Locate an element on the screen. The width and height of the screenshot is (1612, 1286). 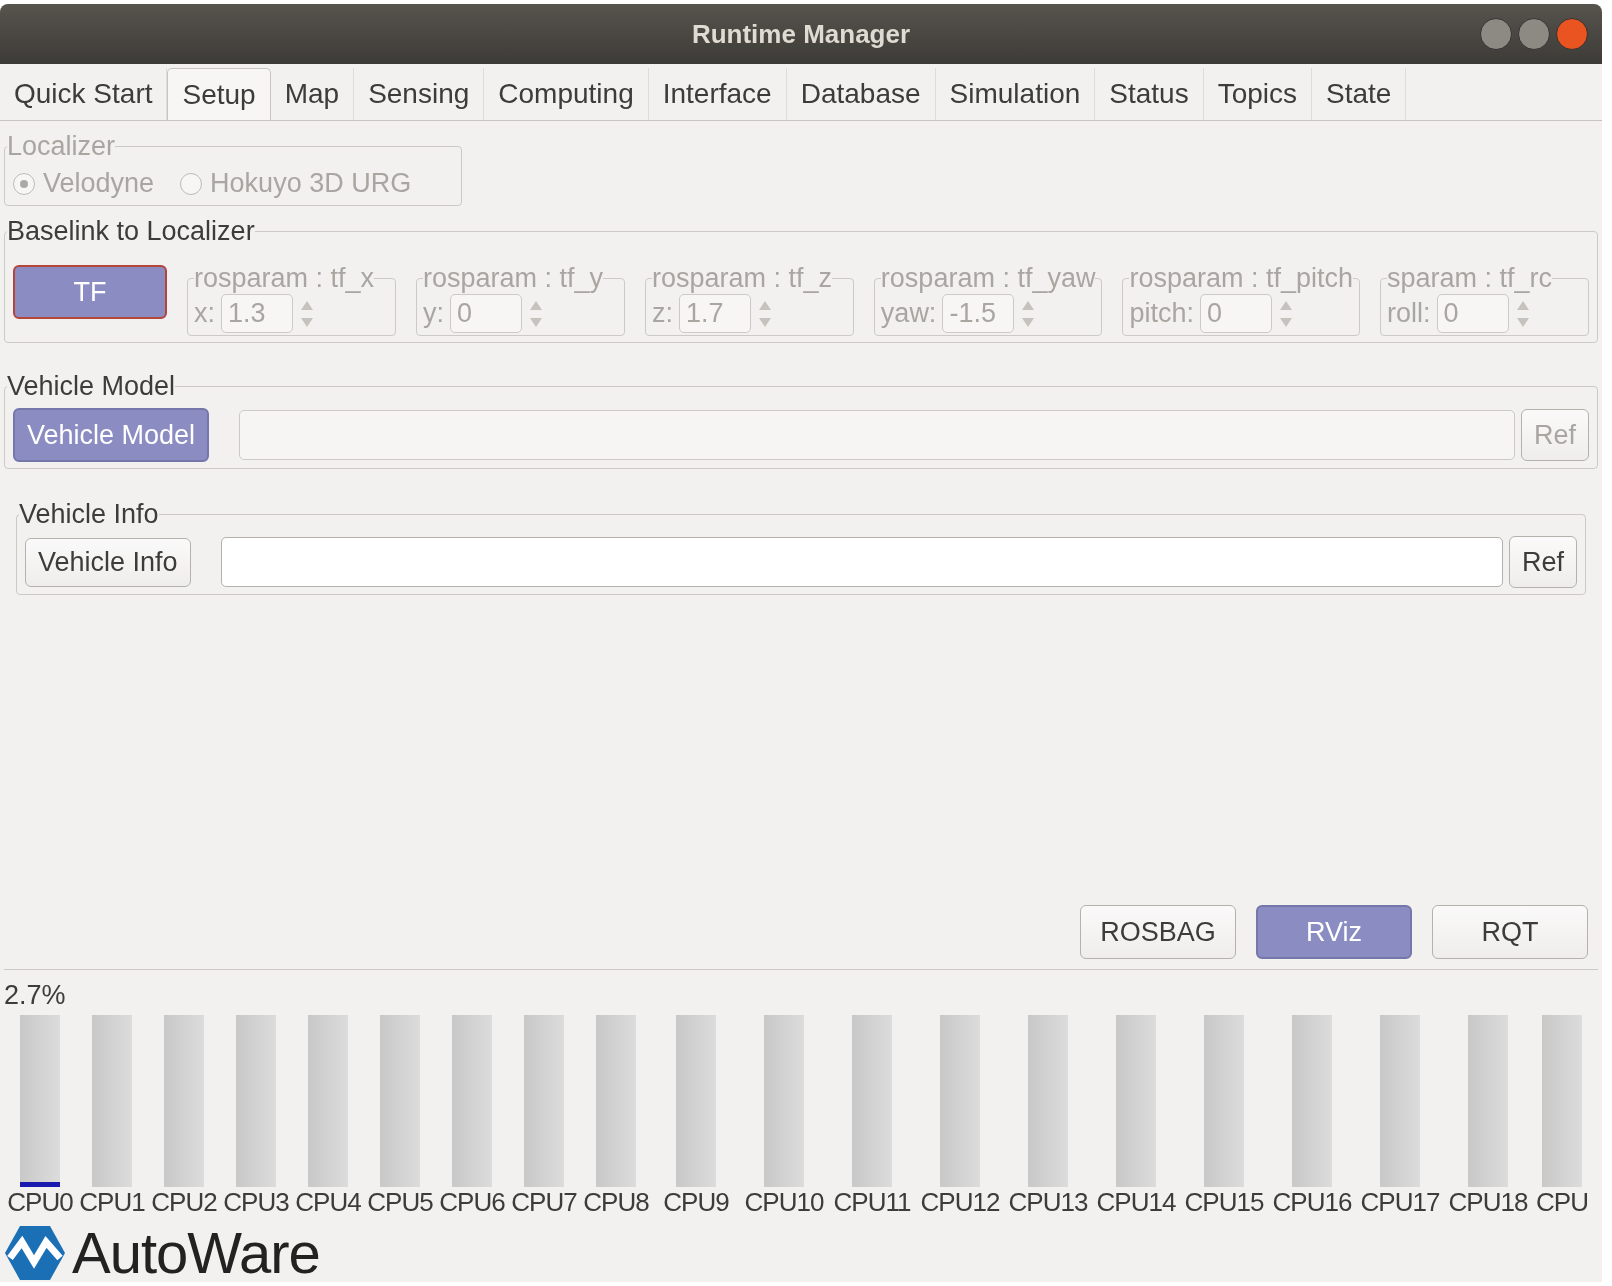
cpu-label: CPU16 is located at coordinates (1312, 1202).